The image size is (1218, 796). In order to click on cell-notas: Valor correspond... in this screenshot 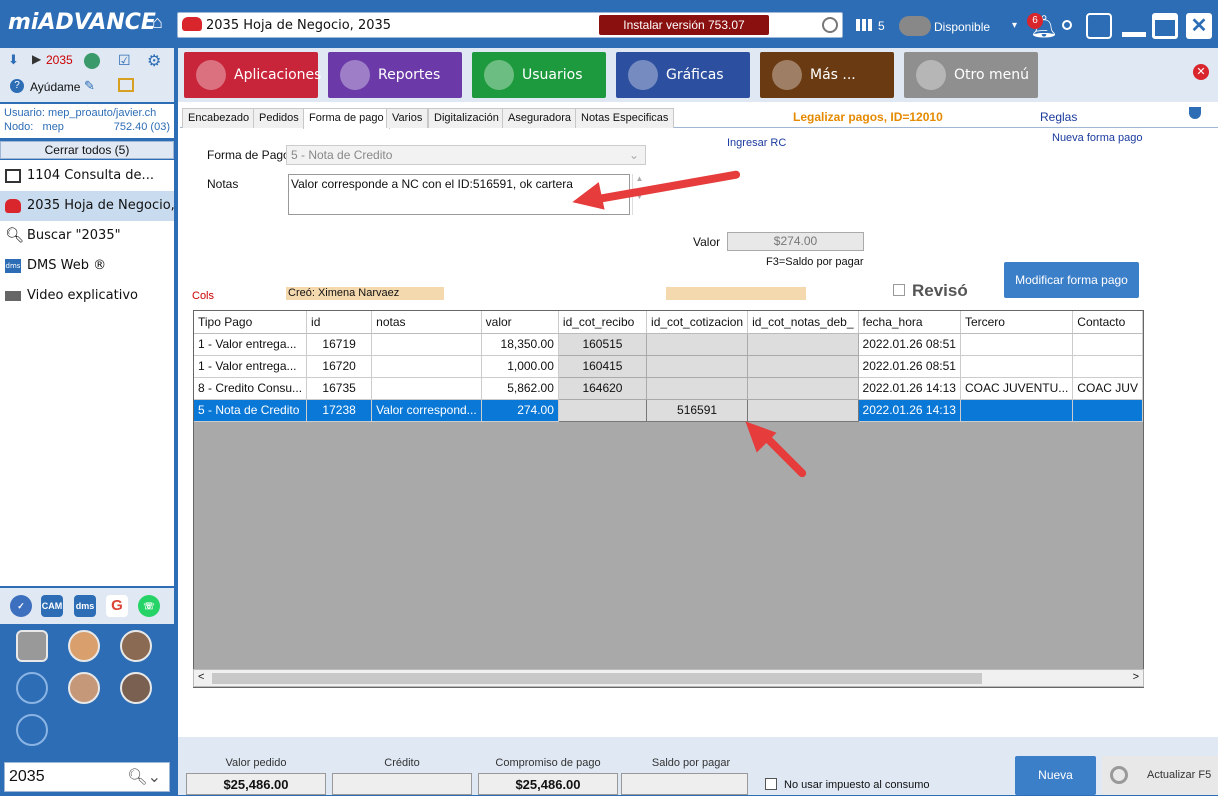, I will do `click(426, 410)`.